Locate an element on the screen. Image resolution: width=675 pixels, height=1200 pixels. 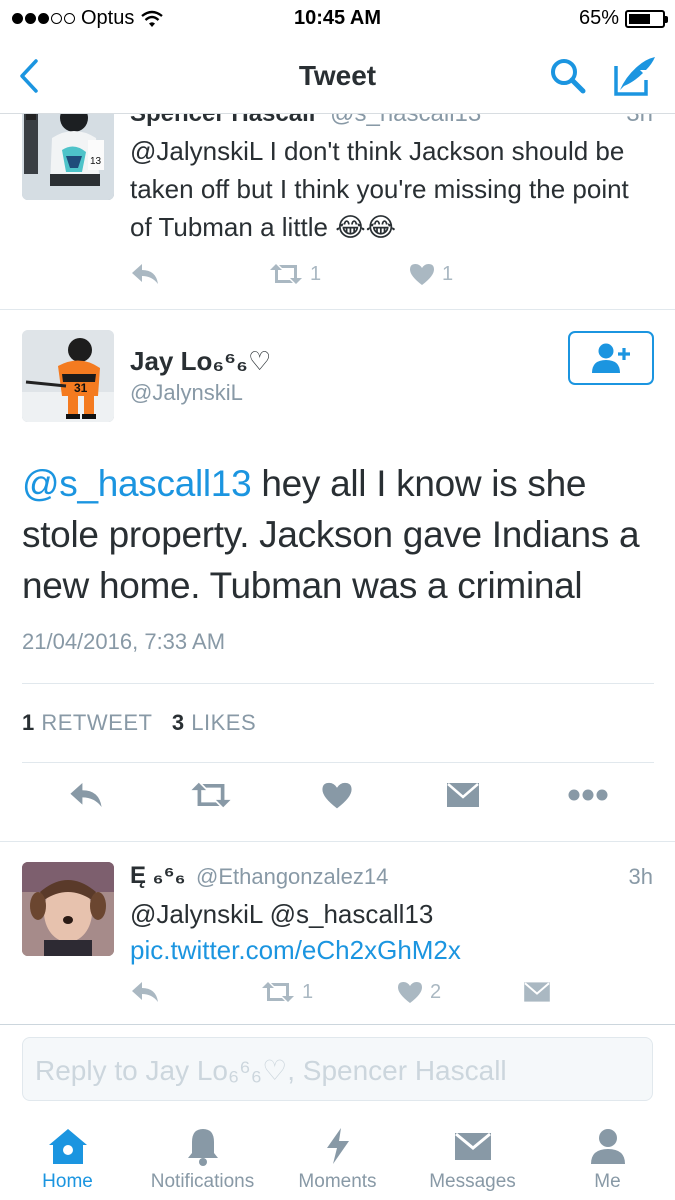
reply-composer: Reply to Jay Lo₆⁶₆♡, Spencer Hascall is located at coordinates (337, 1068).